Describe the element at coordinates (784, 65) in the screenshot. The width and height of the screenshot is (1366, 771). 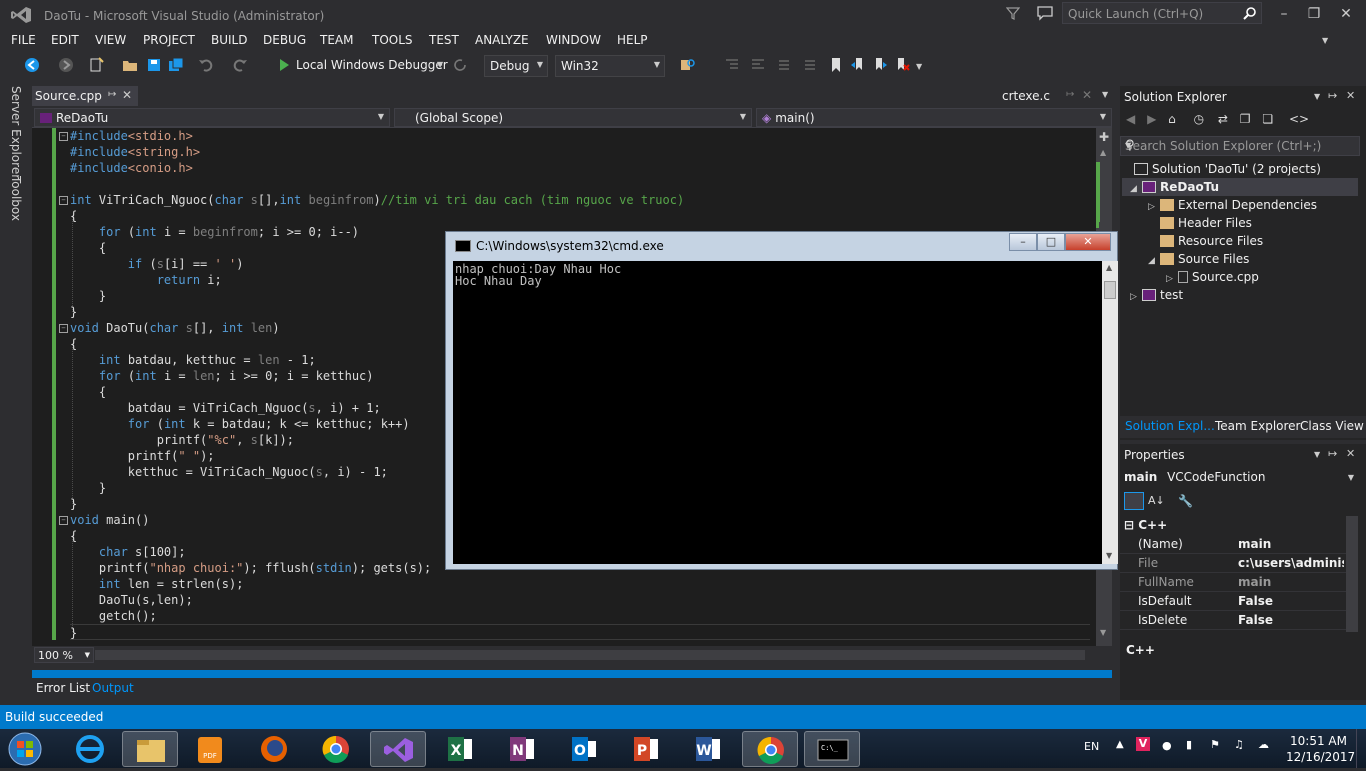
I see `comment-lines-icon` at that location.